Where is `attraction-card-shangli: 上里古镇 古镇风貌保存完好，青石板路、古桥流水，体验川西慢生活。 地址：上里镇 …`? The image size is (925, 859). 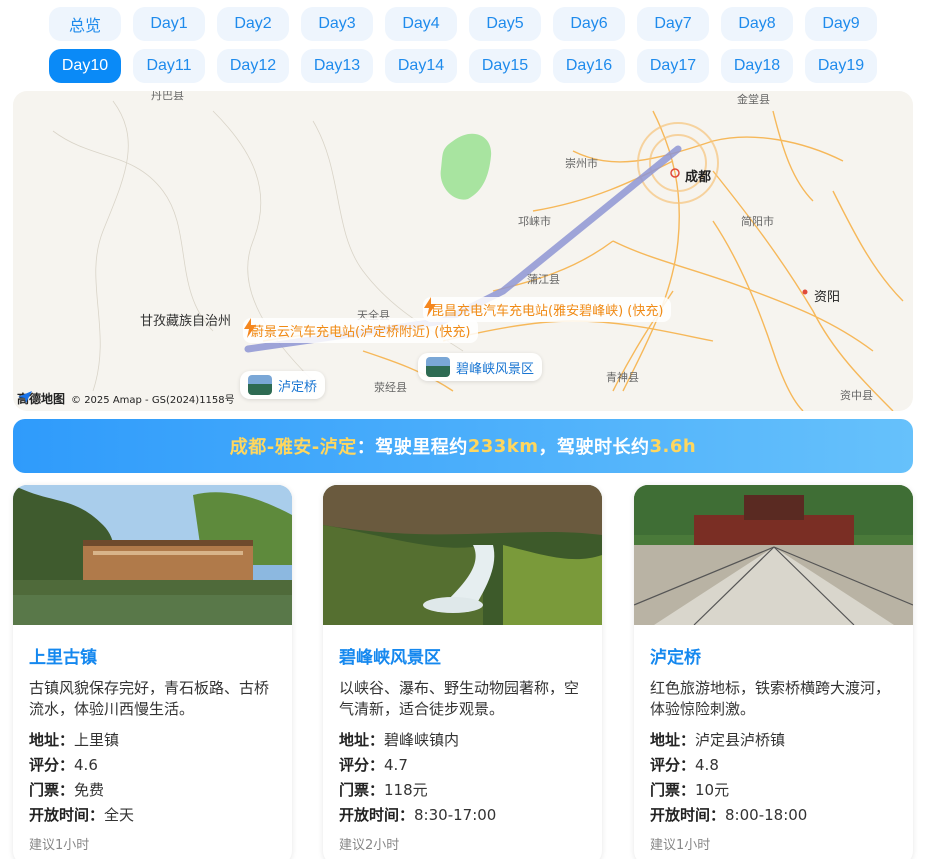
attraction-card-shangli: 上里古镇 古镇风貌保存完好，青石板路、古桥流水，体验川西慢生活。 地址：上里镇 … is located at coordinates (152, 672).